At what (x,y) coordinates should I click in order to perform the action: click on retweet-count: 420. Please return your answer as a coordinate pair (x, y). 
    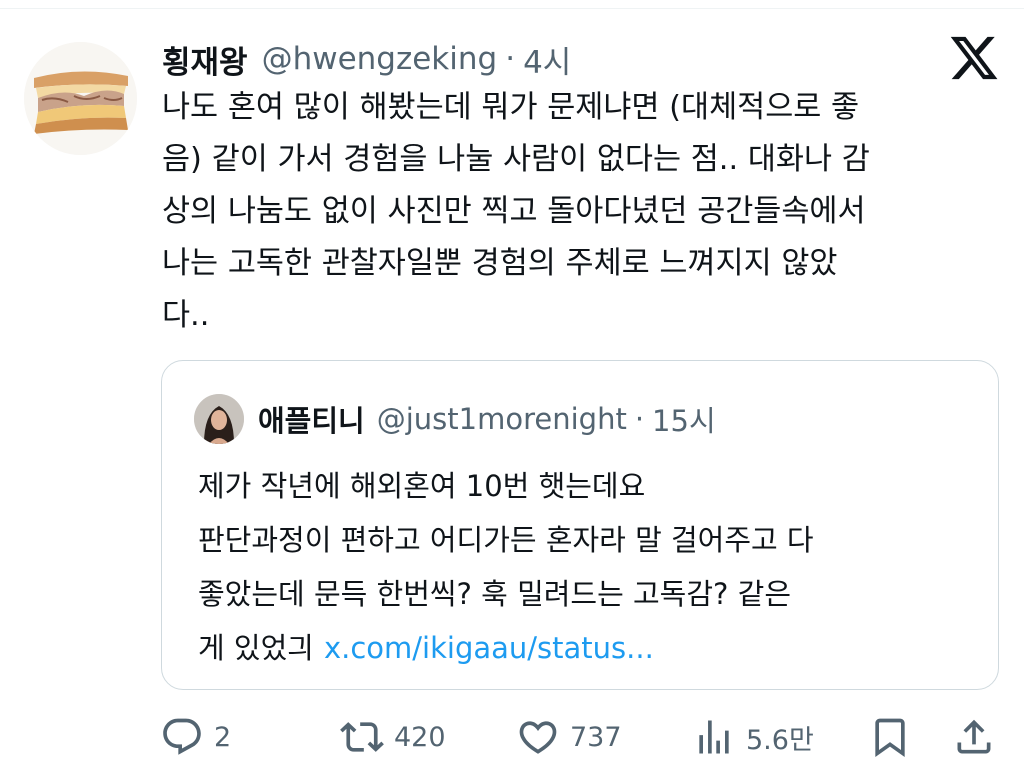
    Looking at the image, I should click on (420, 737).